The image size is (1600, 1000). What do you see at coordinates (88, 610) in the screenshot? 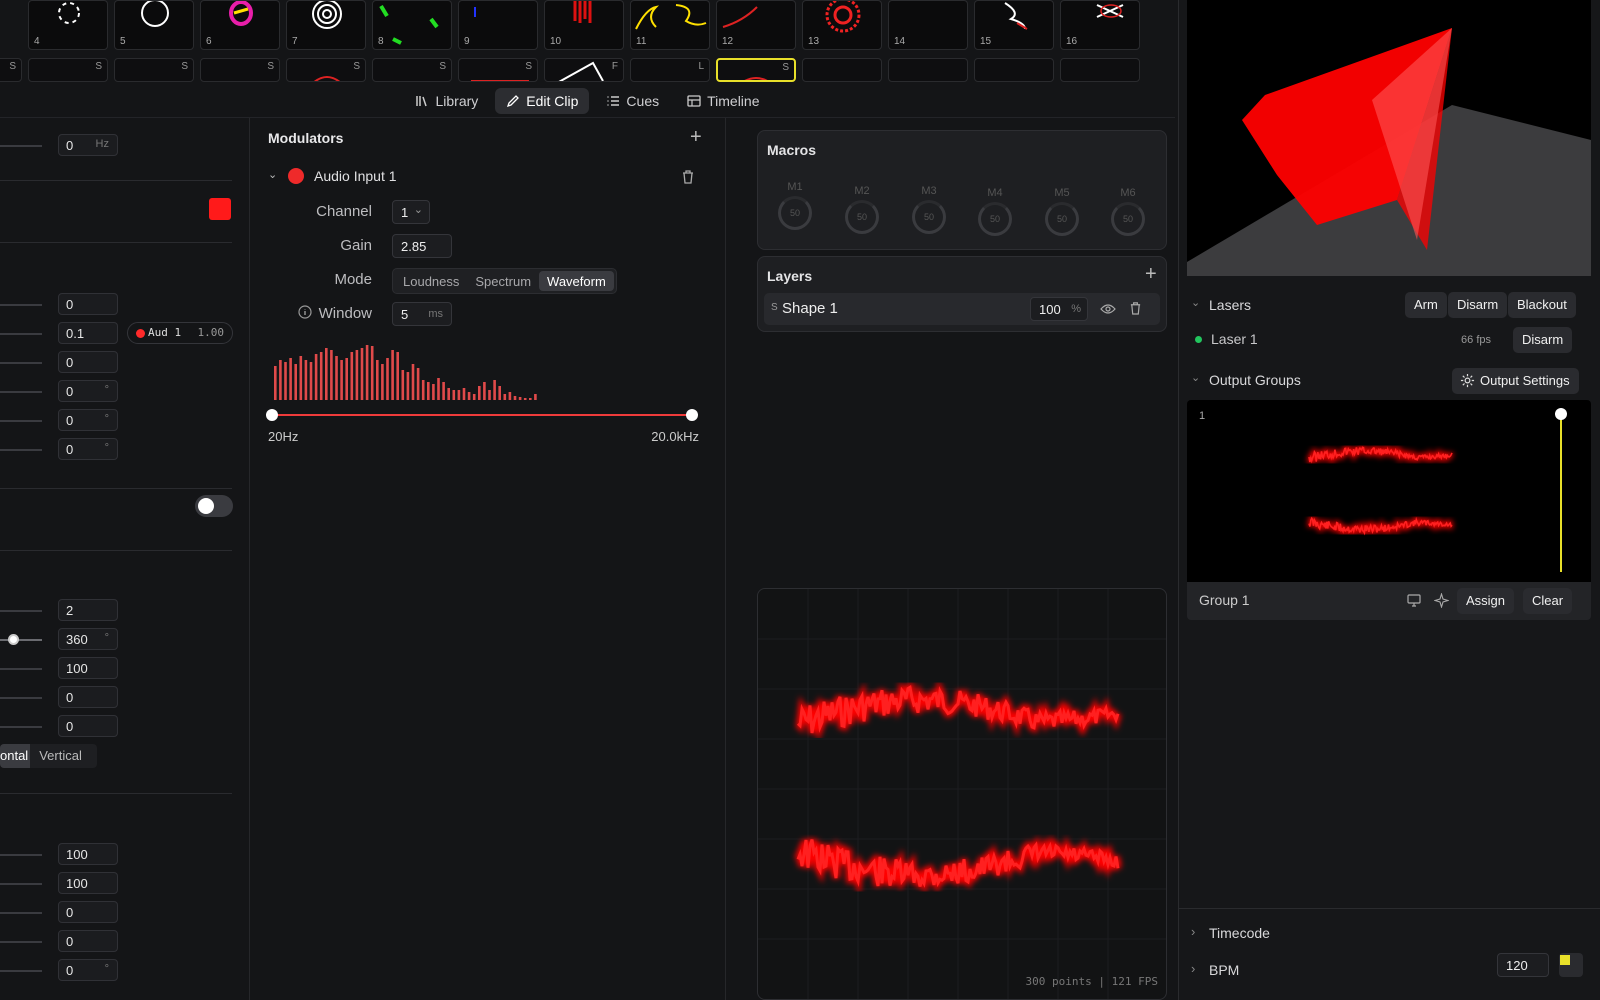
I see `param-field: 2` at bounding box center [88, 610].